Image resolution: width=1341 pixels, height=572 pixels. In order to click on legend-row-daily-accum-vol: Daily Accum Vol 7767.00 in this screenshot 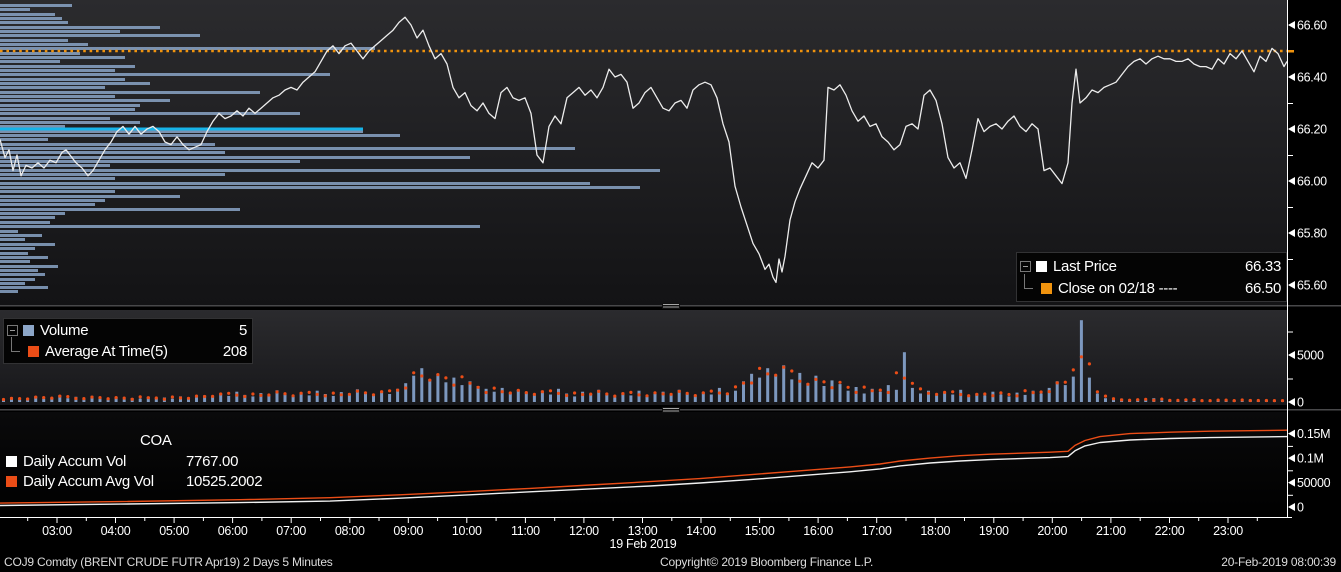, I will do `click(134, 461)`.